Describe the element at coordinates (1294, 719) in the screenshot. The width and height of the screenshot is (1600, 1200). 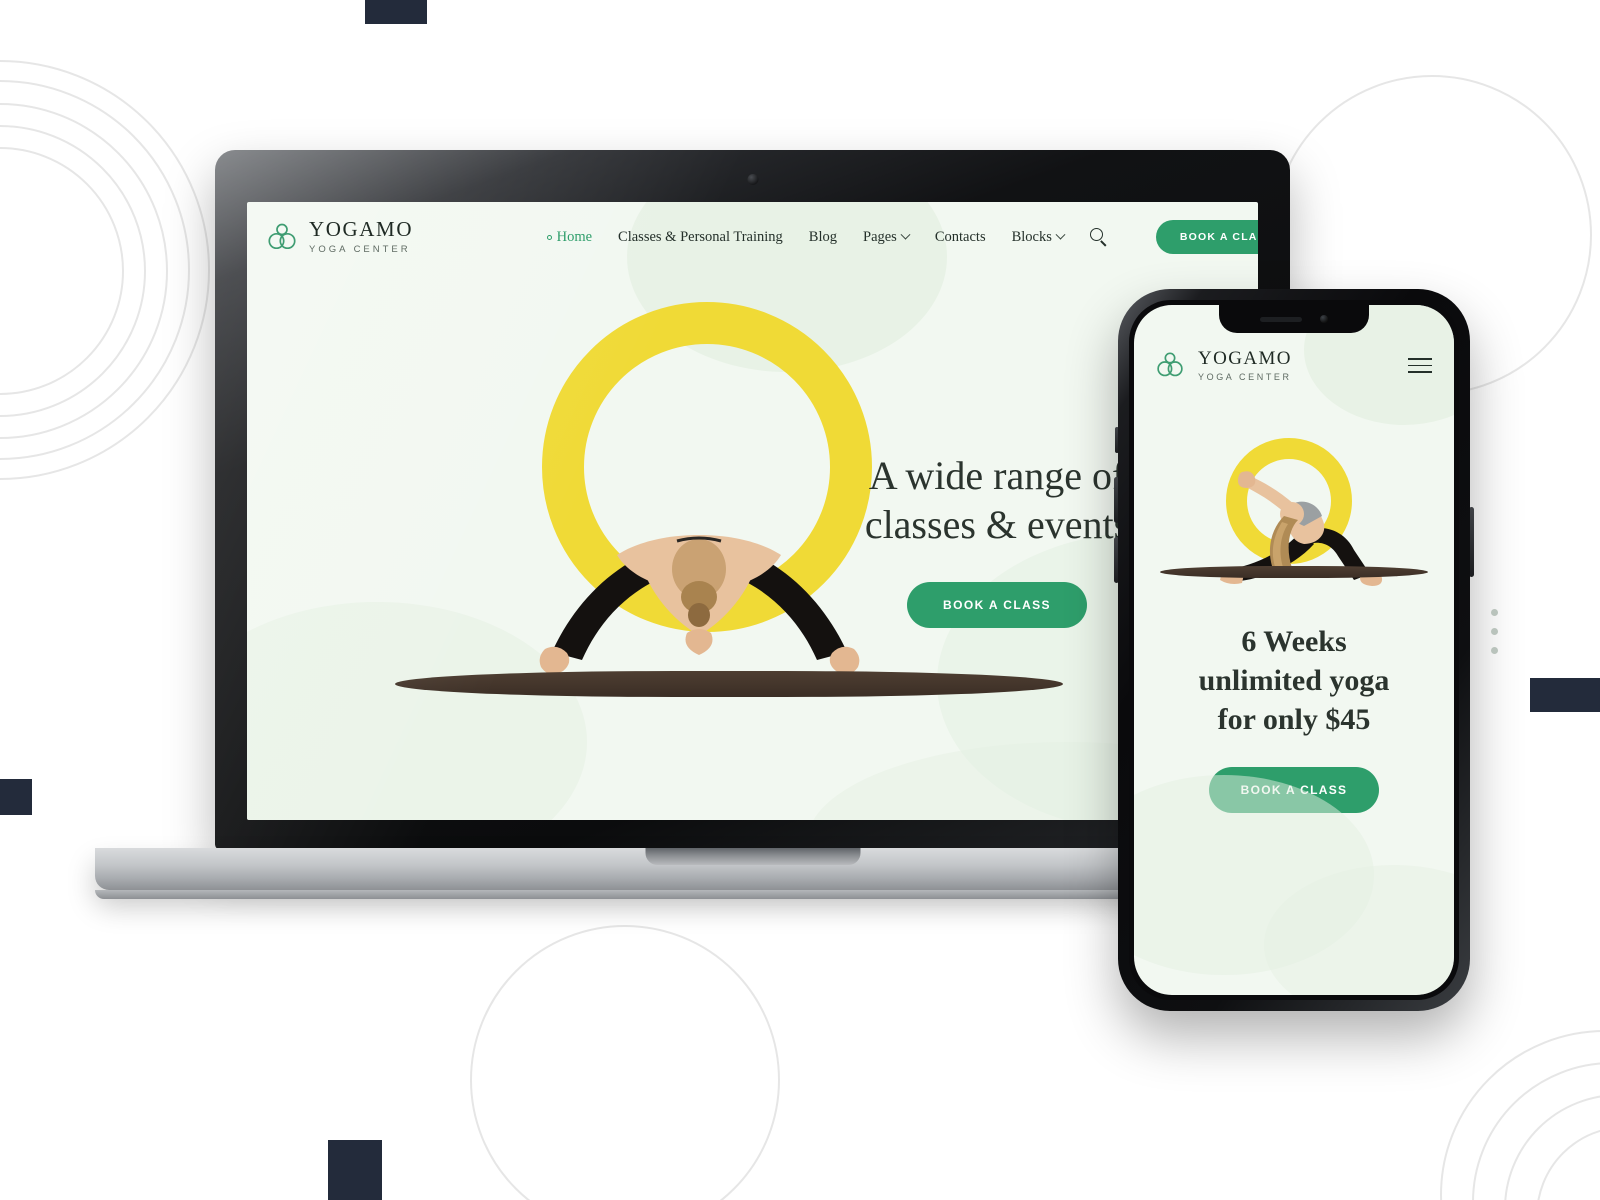
I see `mobile-hero-title-line-3: for only $45` at that location.